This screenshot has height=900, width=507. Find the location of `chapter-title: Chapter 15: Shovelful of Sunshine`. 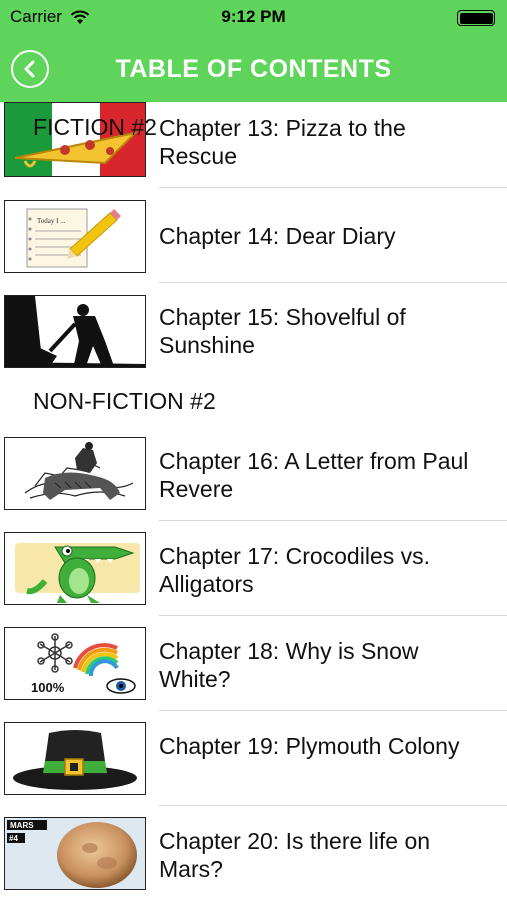

chapter-title: Chapter 15: Shovelful of Sunshine is located at coordinates (282, 331).